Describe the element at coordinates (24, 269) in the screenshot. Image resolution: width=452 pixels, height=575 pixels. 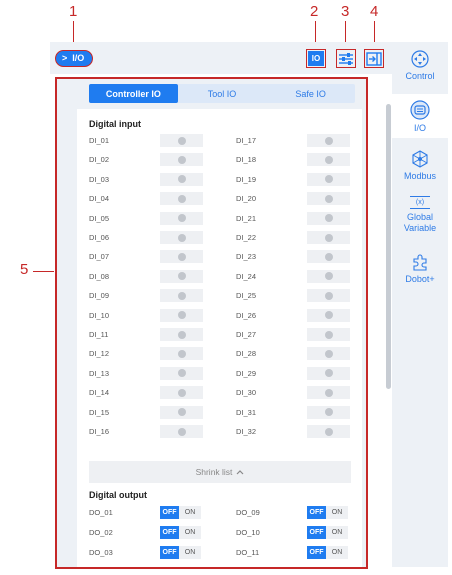
I see `annotation-5: 5` at that location.